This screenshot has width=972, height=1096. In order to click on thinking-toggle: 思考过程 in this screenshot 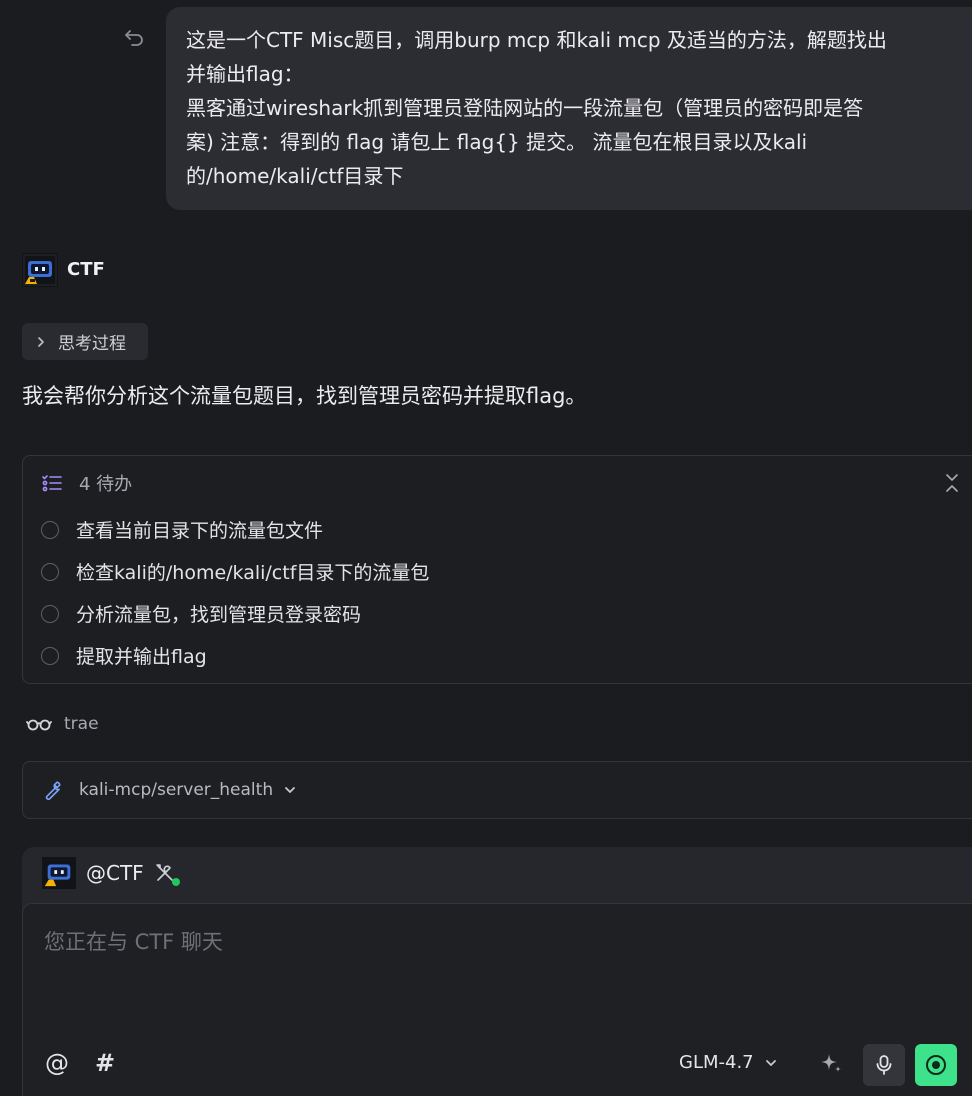, I will do `click(85, 341)`.